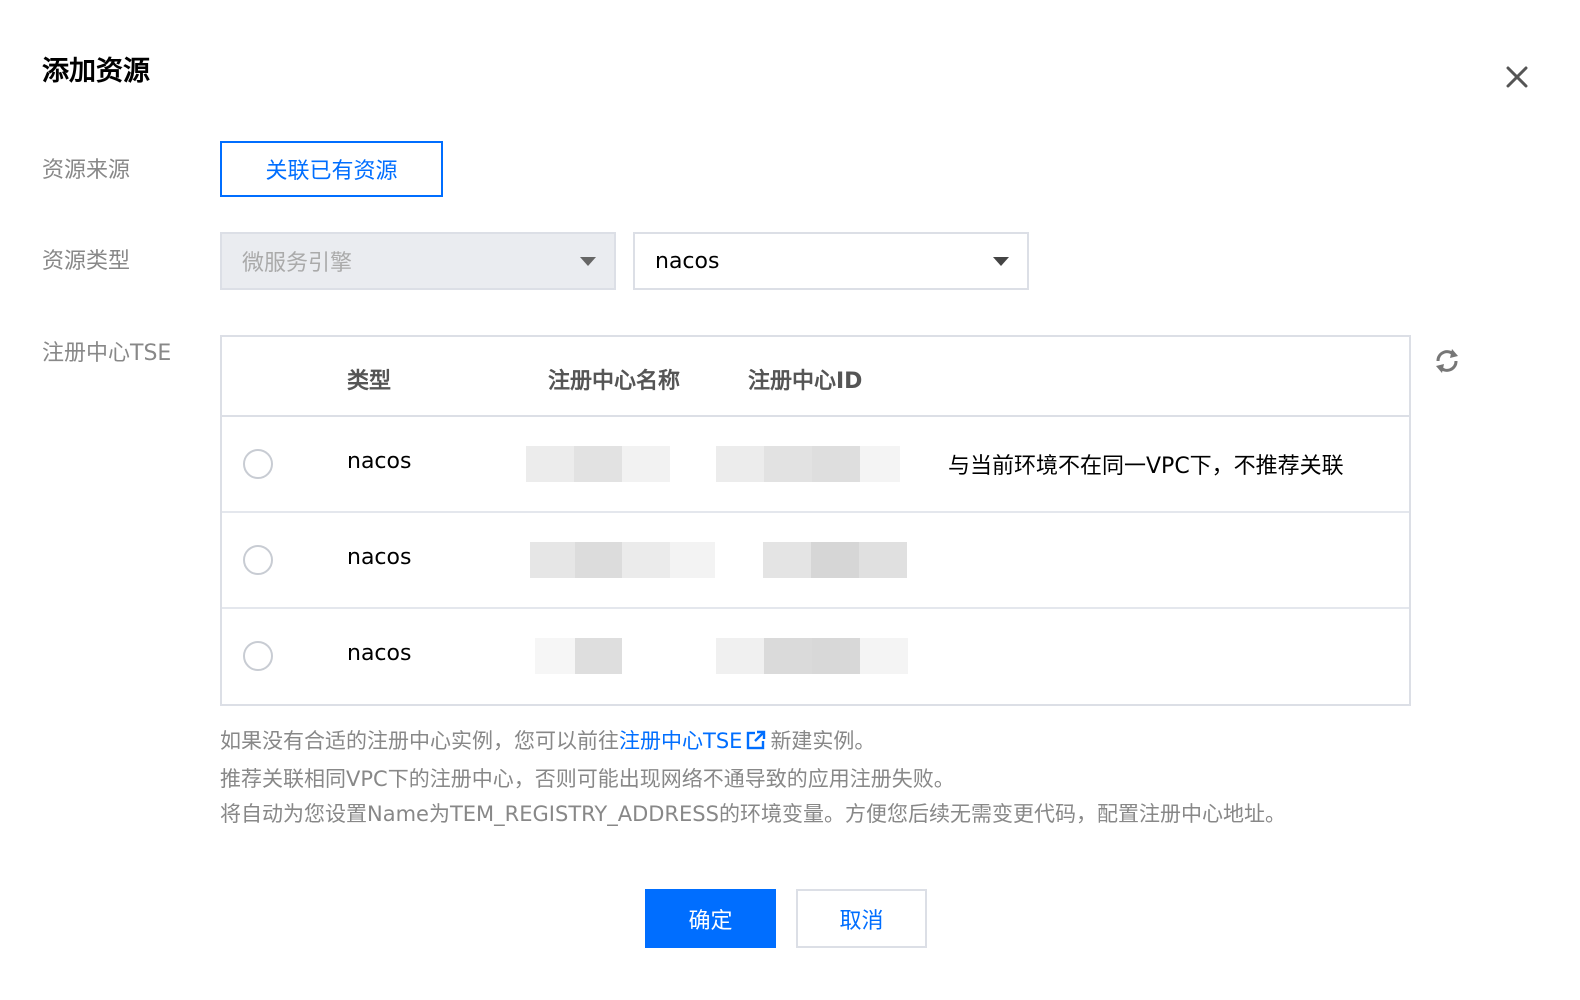 This screenshot has width=1580, height=1000. I want to click on help-line-1-suffix: 新建实例。, so click(823, 741).